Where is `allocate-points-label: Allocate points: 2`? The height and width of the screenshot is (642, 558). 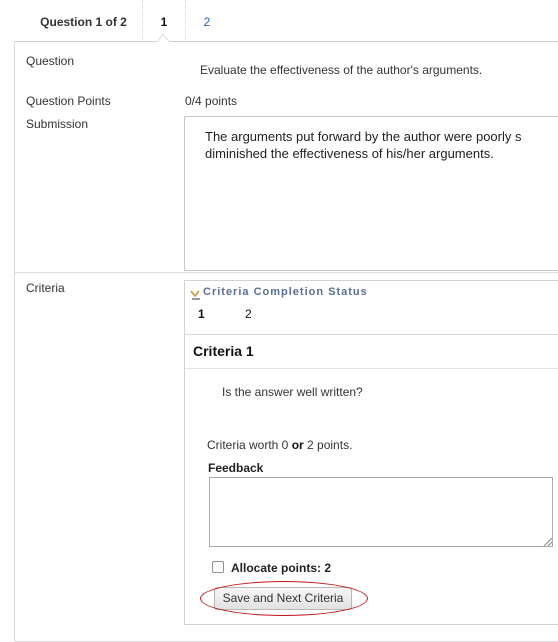 allocate-points-label: Allocate points: 2 is located at coordinates (281, 568).